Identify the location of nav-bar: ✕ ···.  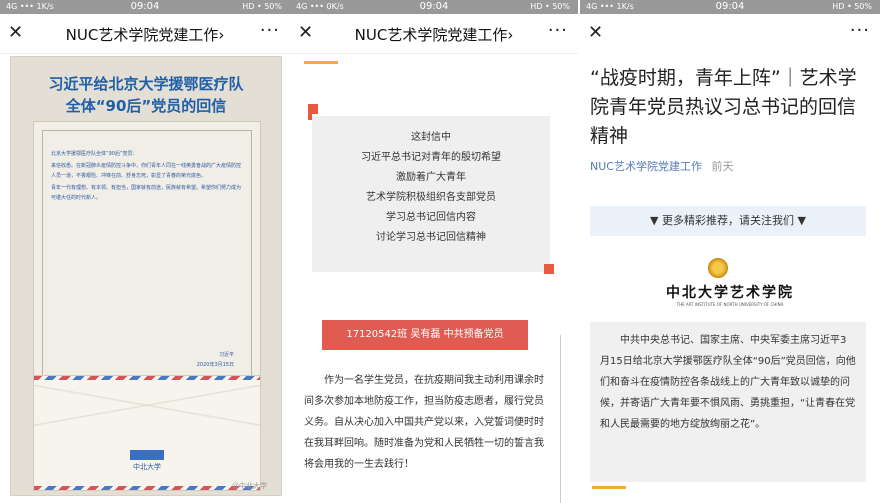
(730, 34).